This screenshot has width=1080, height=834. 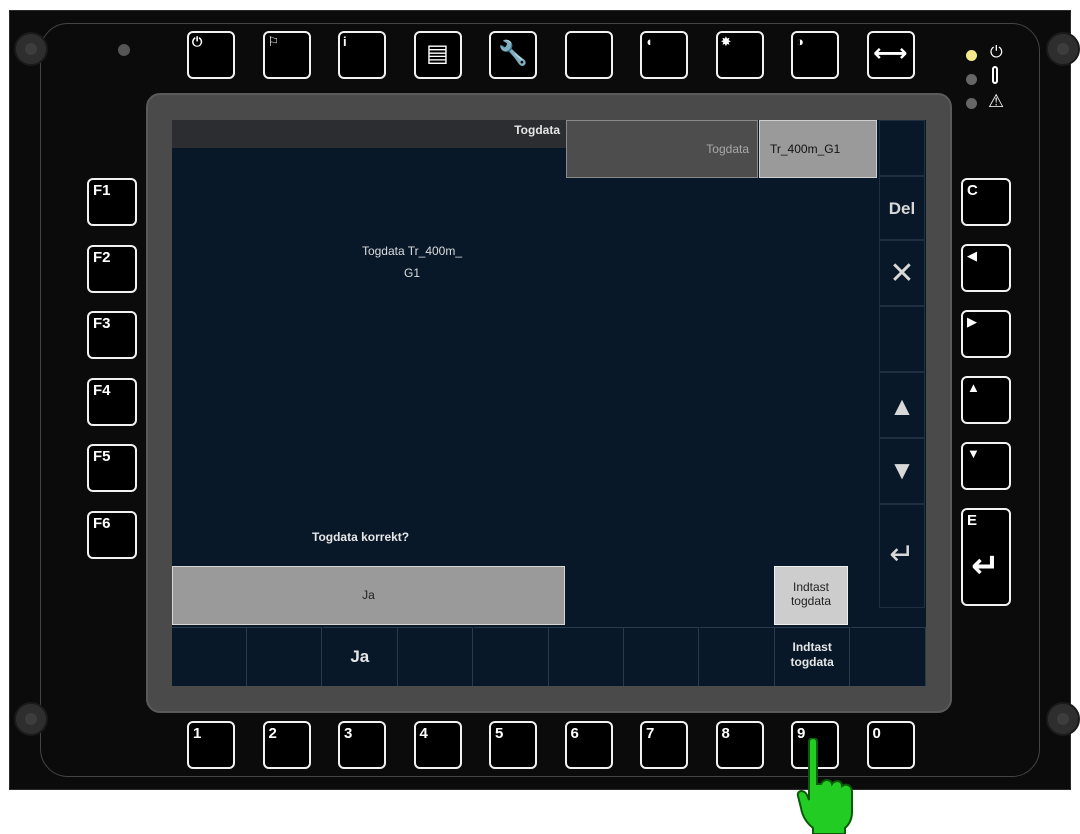 I want to click on right-key-enter: E ↵, so click(x=986, y=557).